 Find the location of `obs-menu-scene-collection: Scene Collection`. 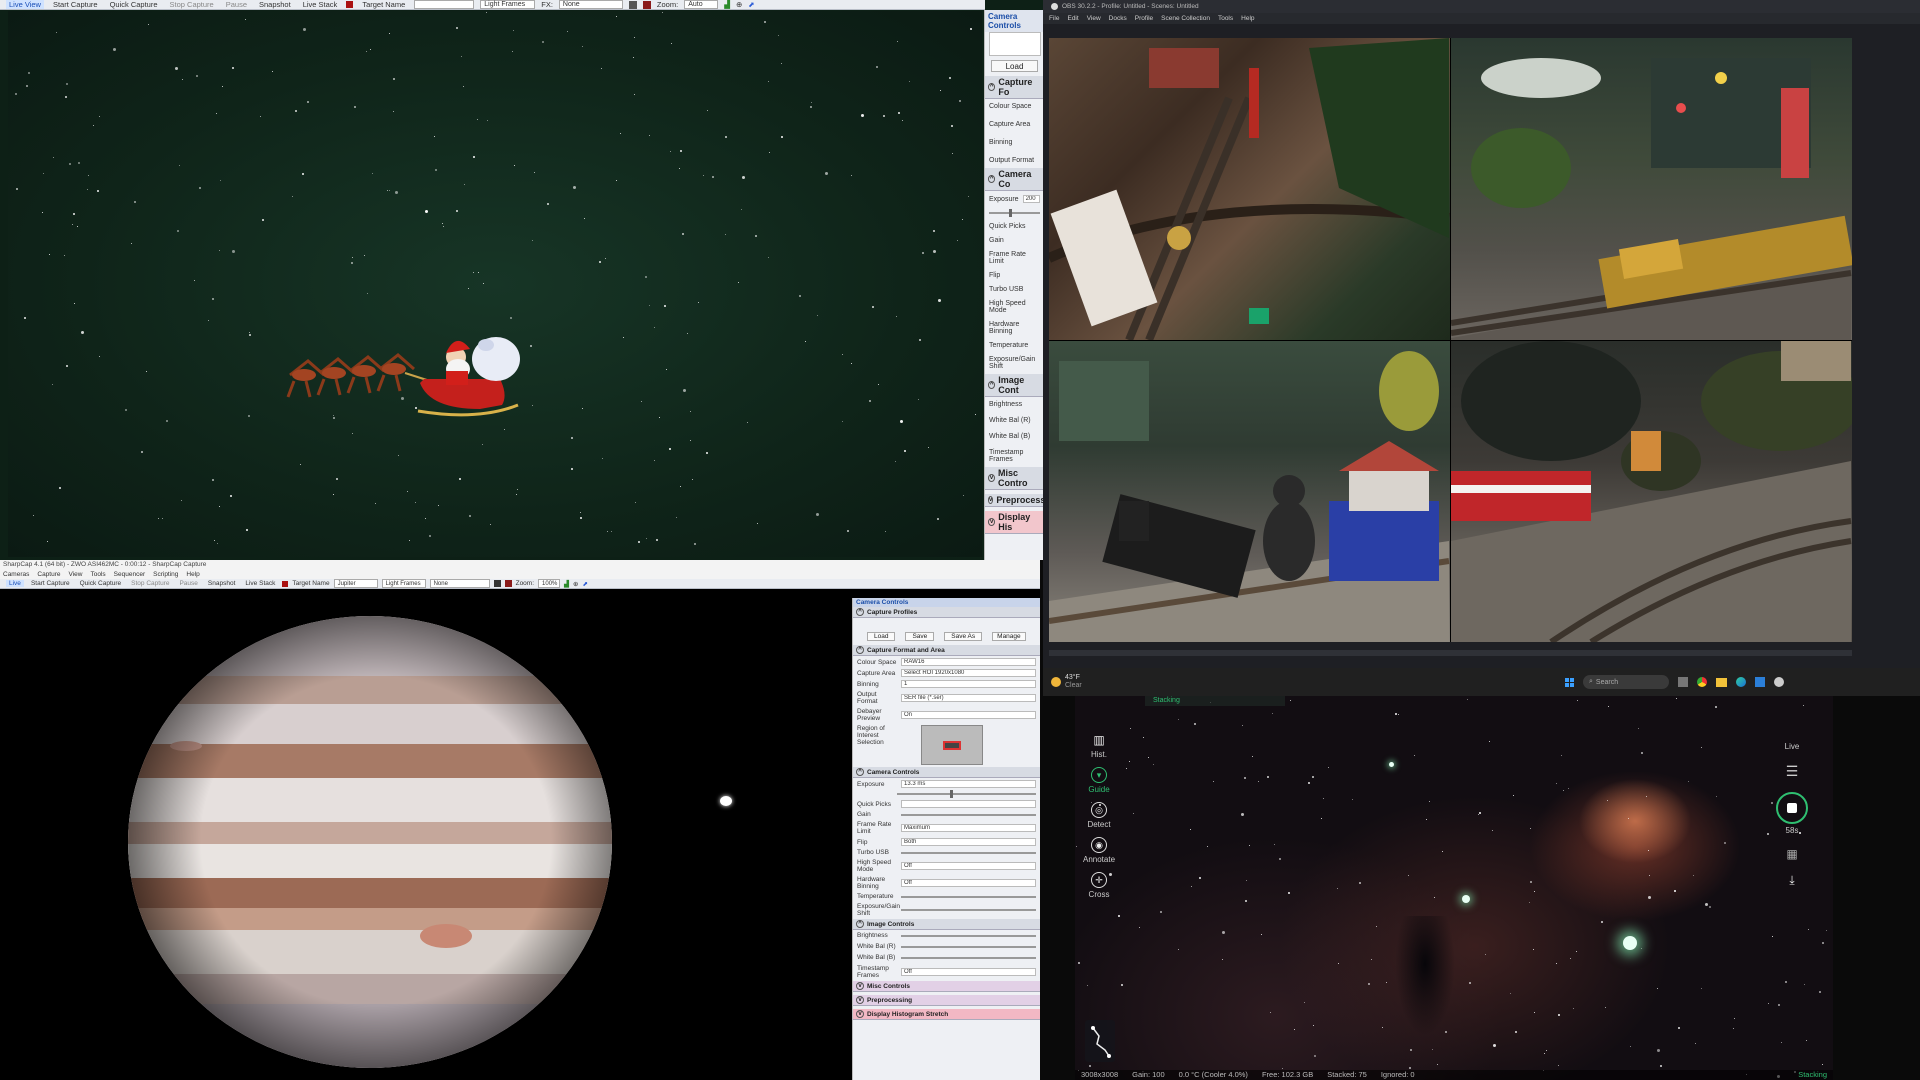

obs-menu-scene-collection: Scene Collection is located at coordinates (1185, 18).